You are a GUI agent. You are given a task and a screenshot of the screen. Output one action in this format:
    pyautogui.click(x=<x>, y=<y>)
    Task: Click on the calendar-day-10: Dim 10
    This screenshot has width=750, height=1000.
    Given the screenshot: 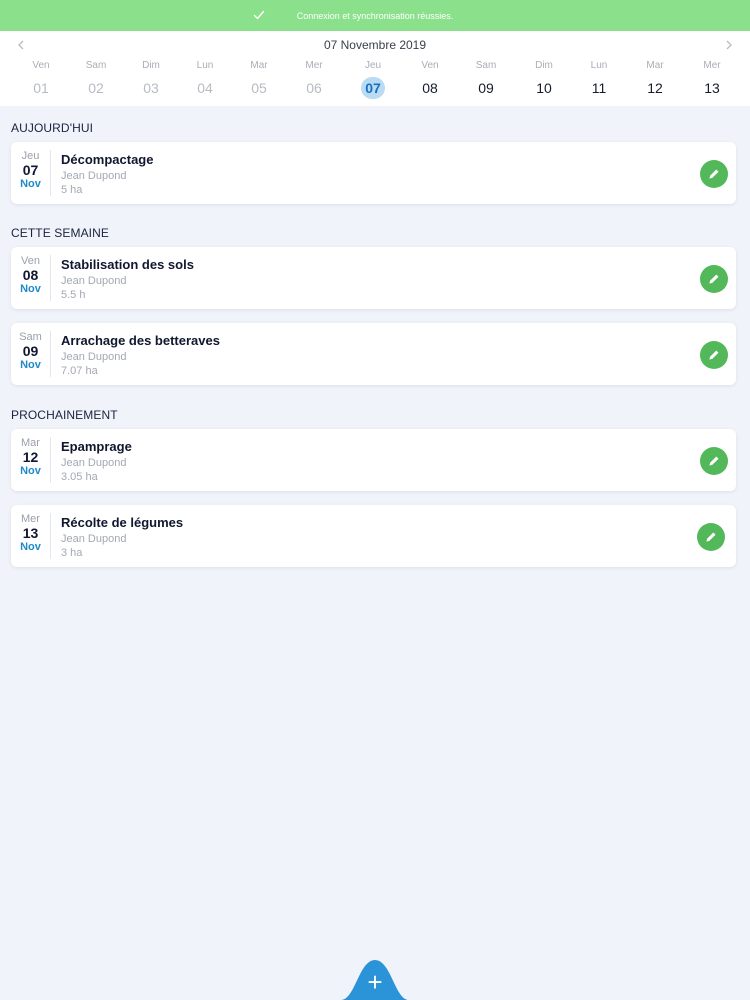 What is the action you would take?
    pyautogui.click(x=544, y=79)
    